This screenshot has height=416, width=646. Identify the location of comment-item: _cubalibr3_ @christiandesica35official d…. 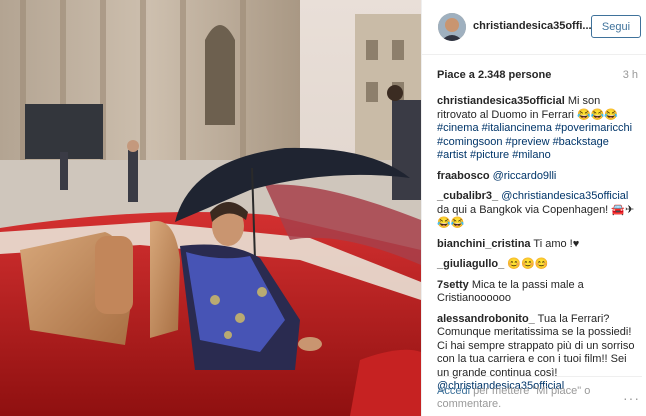
(537, 210).